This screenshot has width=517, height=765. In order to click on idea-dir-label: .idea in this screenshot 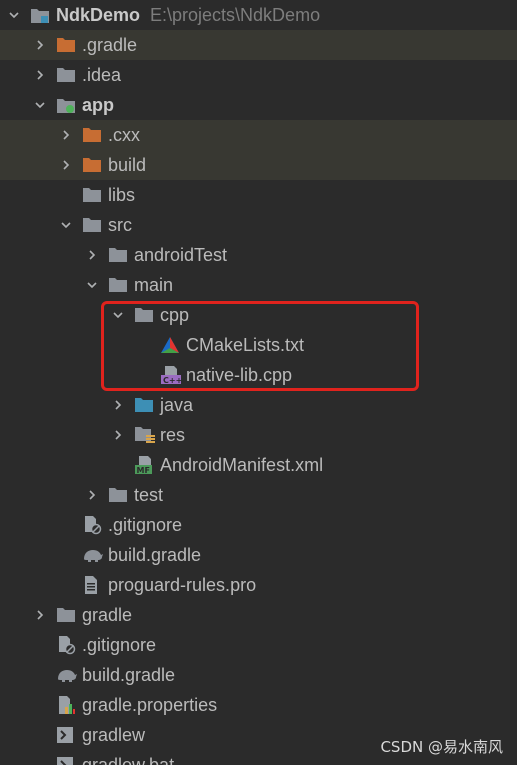, I will do `click(102, 74)`.